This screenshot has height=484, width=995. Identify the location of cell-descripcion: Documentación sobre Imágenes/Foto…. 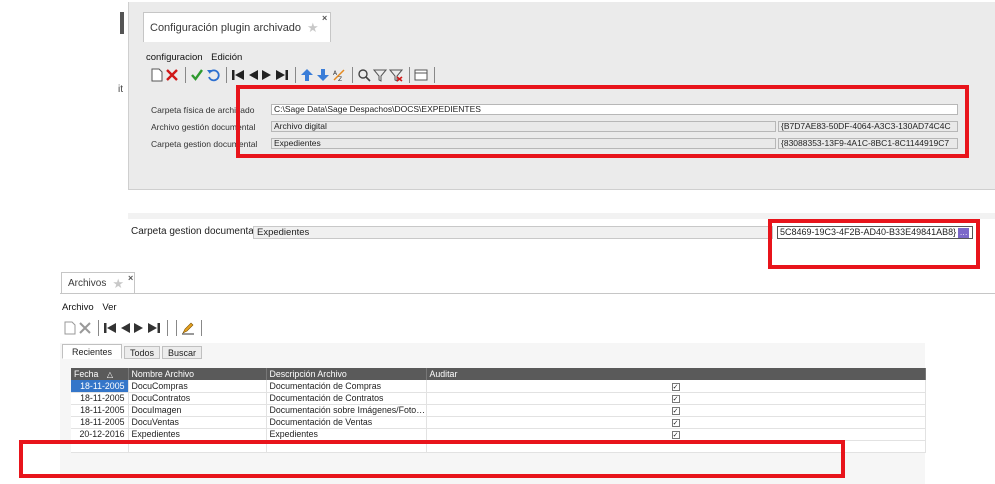
(346, 410).